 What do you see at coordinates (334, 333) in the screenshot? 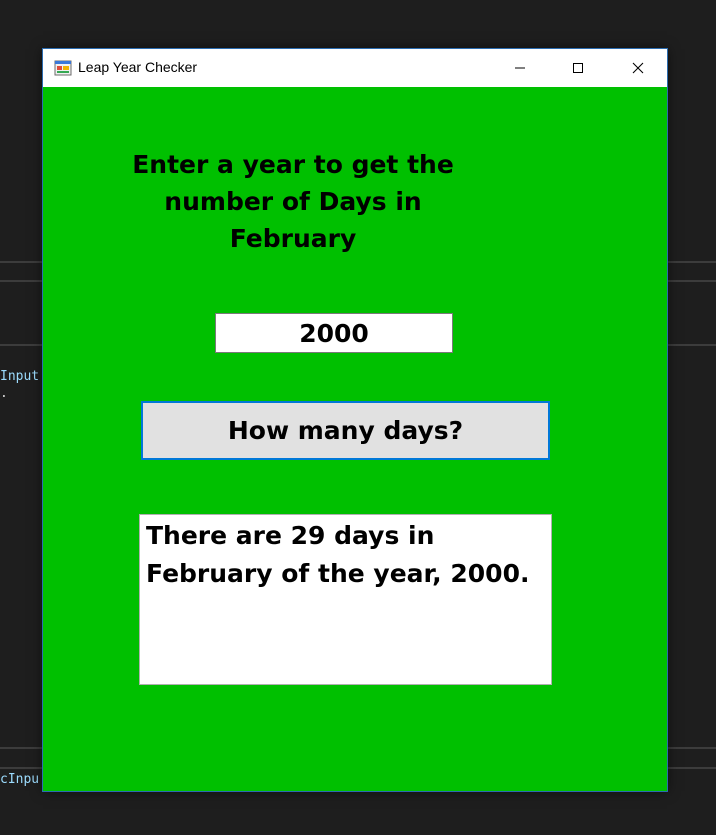
I see `year-input` at bounding box center [334, 333].